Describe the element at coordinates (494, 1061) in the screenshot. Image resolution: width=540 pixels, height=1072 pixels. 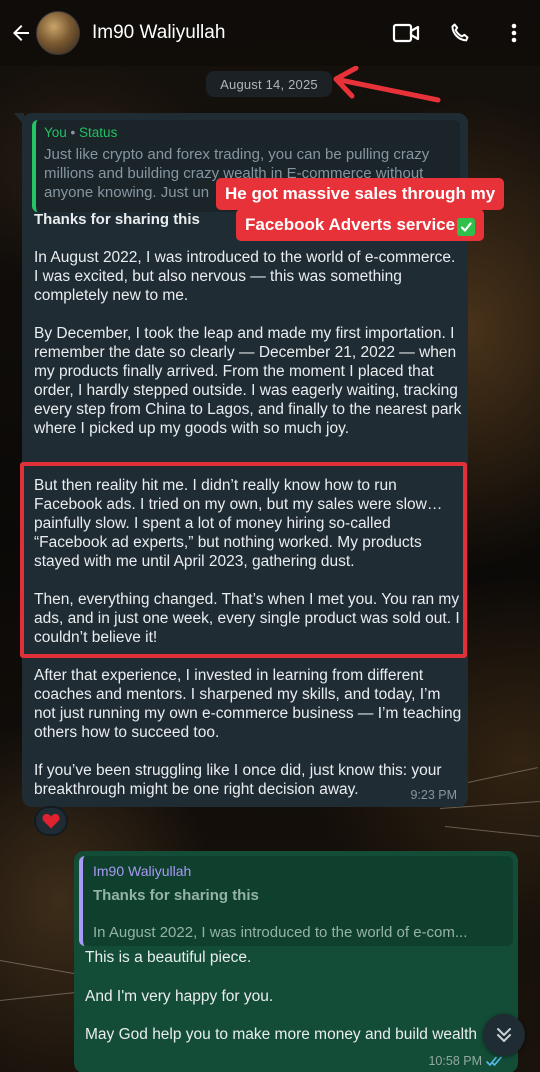
I see `double-check-read-icon` at that location.